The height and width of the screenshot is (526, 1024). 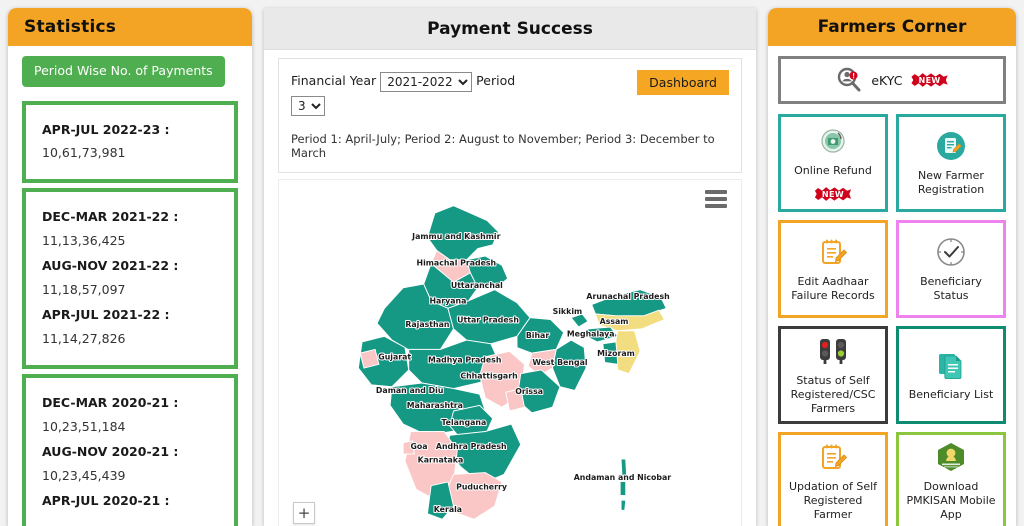 What do you see at coordinates (614, 321) in the screenshot?
I see `map-state-label: Assam` at bounding box center [614, 321].